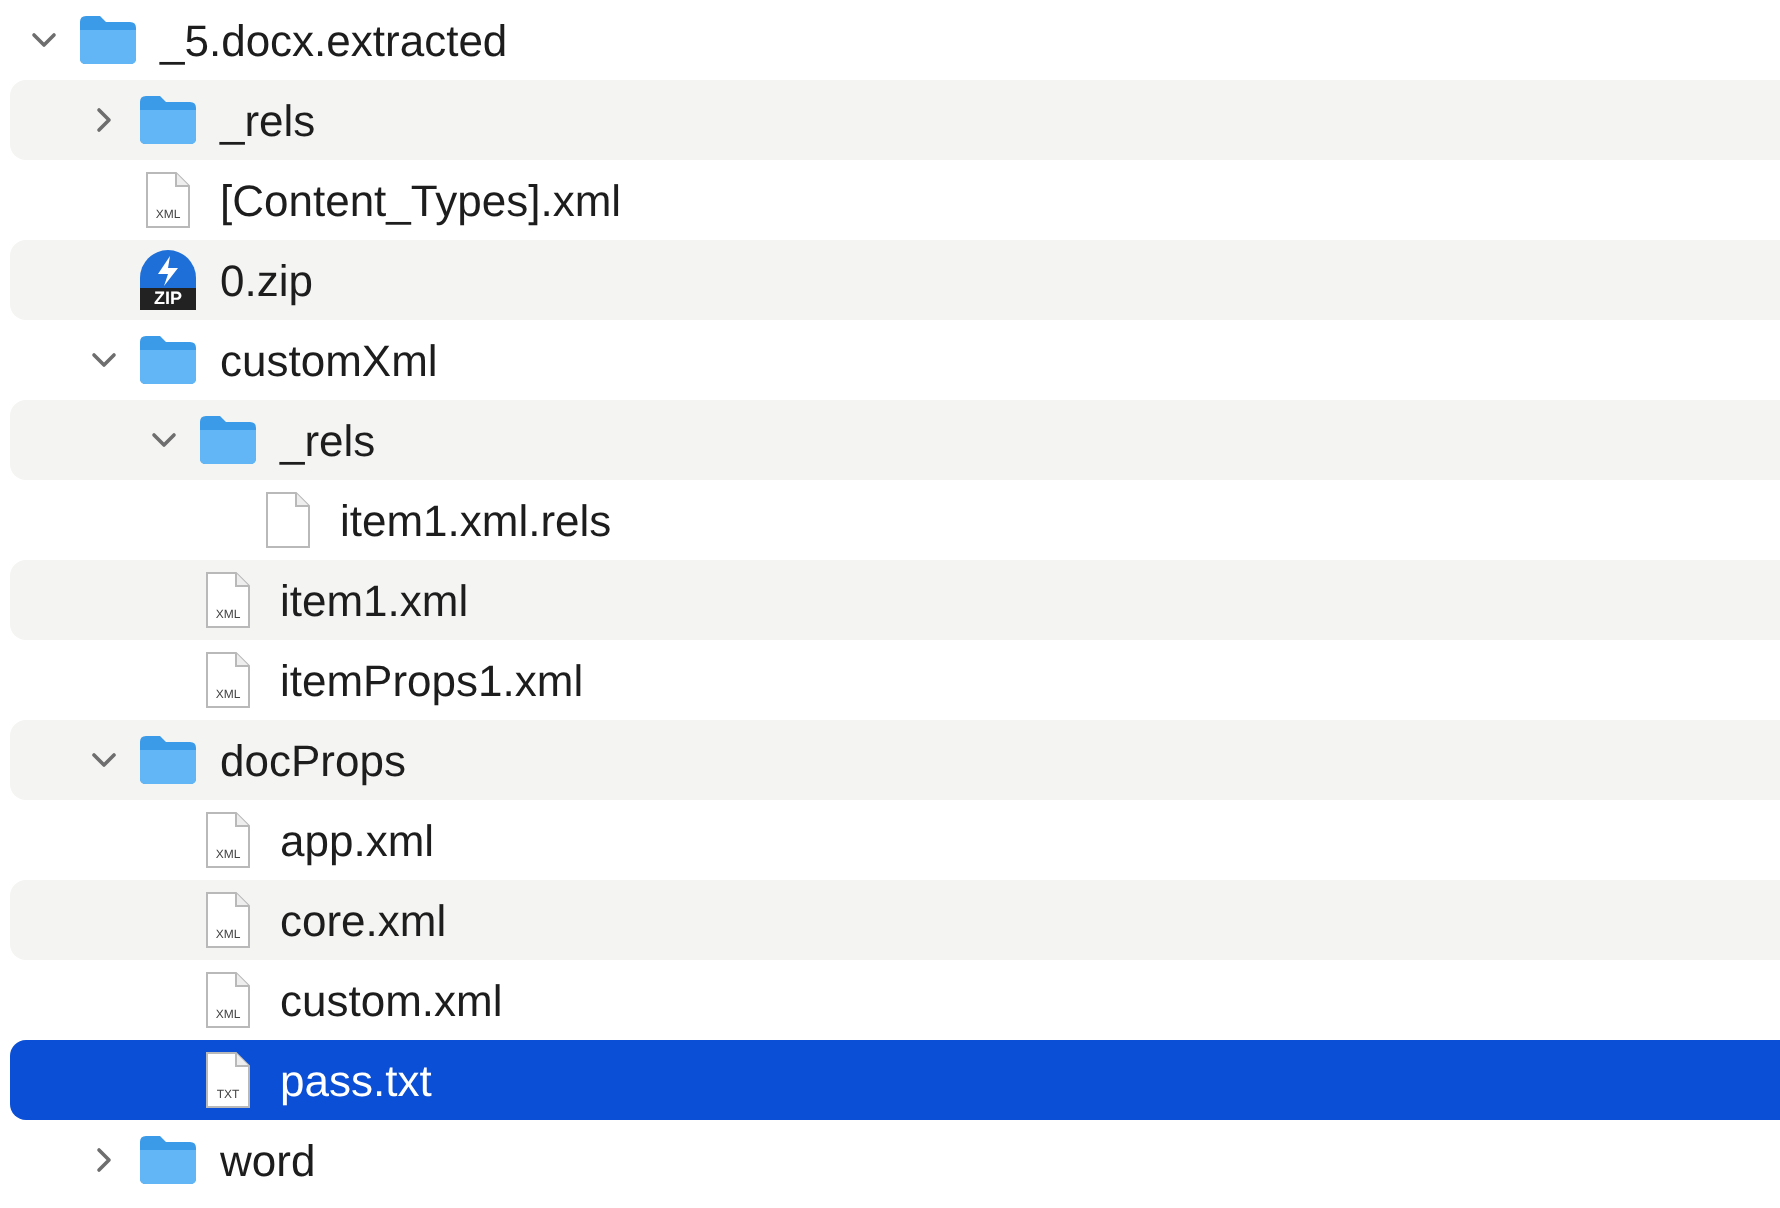 Image resolution: width=1780 pixels, height=1208 pixels. I want to click on item-name: item1.xml.rels, so click(476, 521).